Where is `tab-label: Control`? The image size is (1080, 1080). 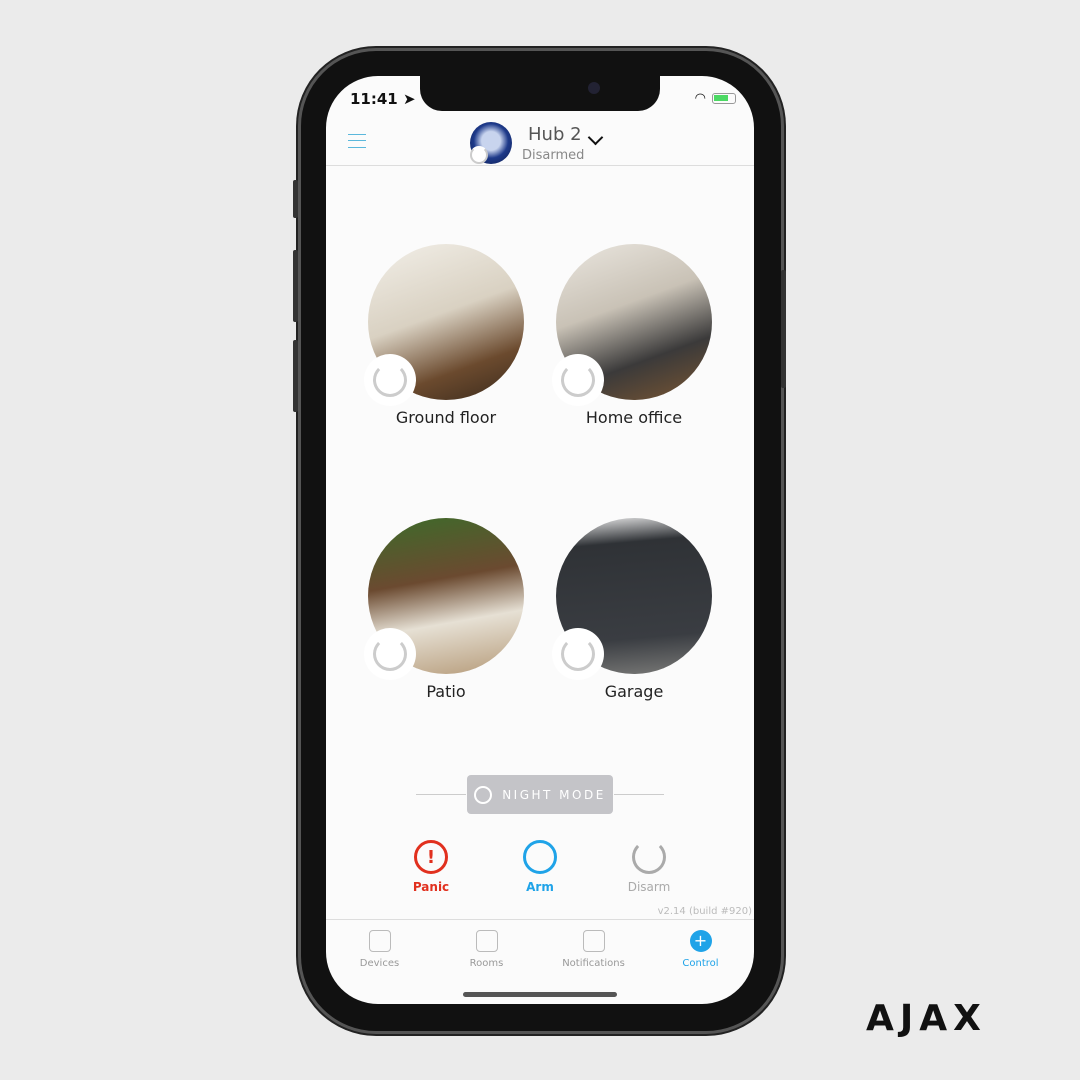
tab-label: Control is located at coordinates (700, 963).